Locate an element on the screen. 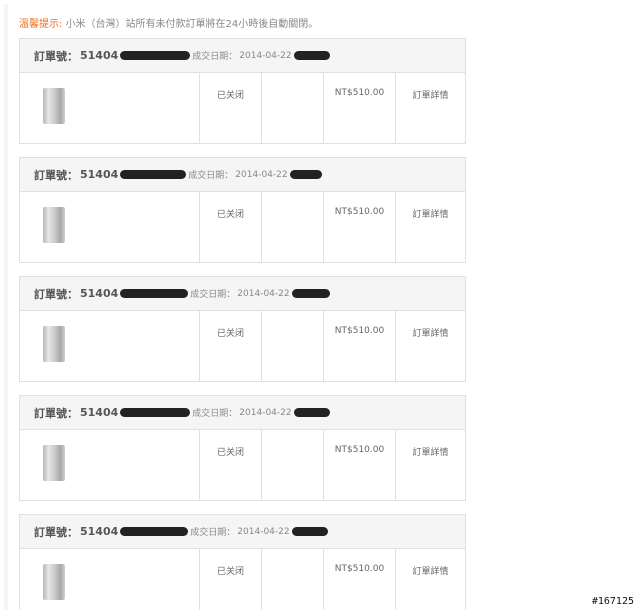 The height and width of the screenshot is (610, 640). notice-banner: 溫馨提示: 小米（台灣）站所有未付款訂單將在24小時後自動關閉。 is located at coordinates (168, 22).